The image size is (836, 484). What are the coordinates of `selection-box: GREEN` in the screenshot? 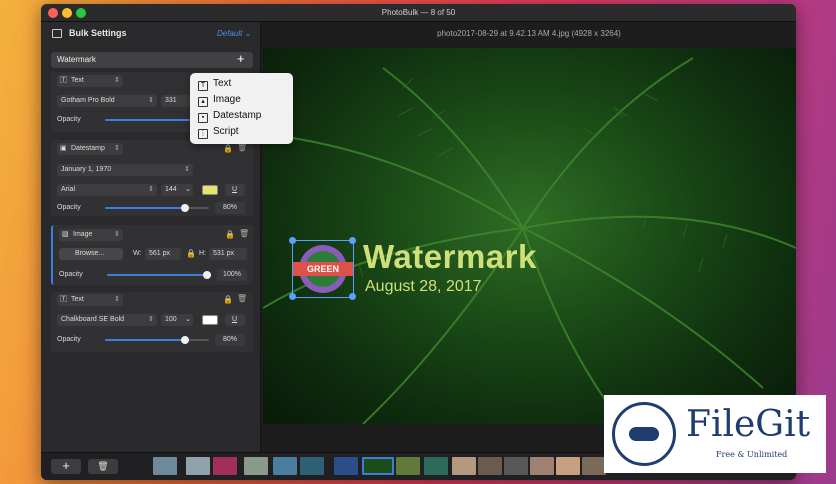 It's located at (322, 268).